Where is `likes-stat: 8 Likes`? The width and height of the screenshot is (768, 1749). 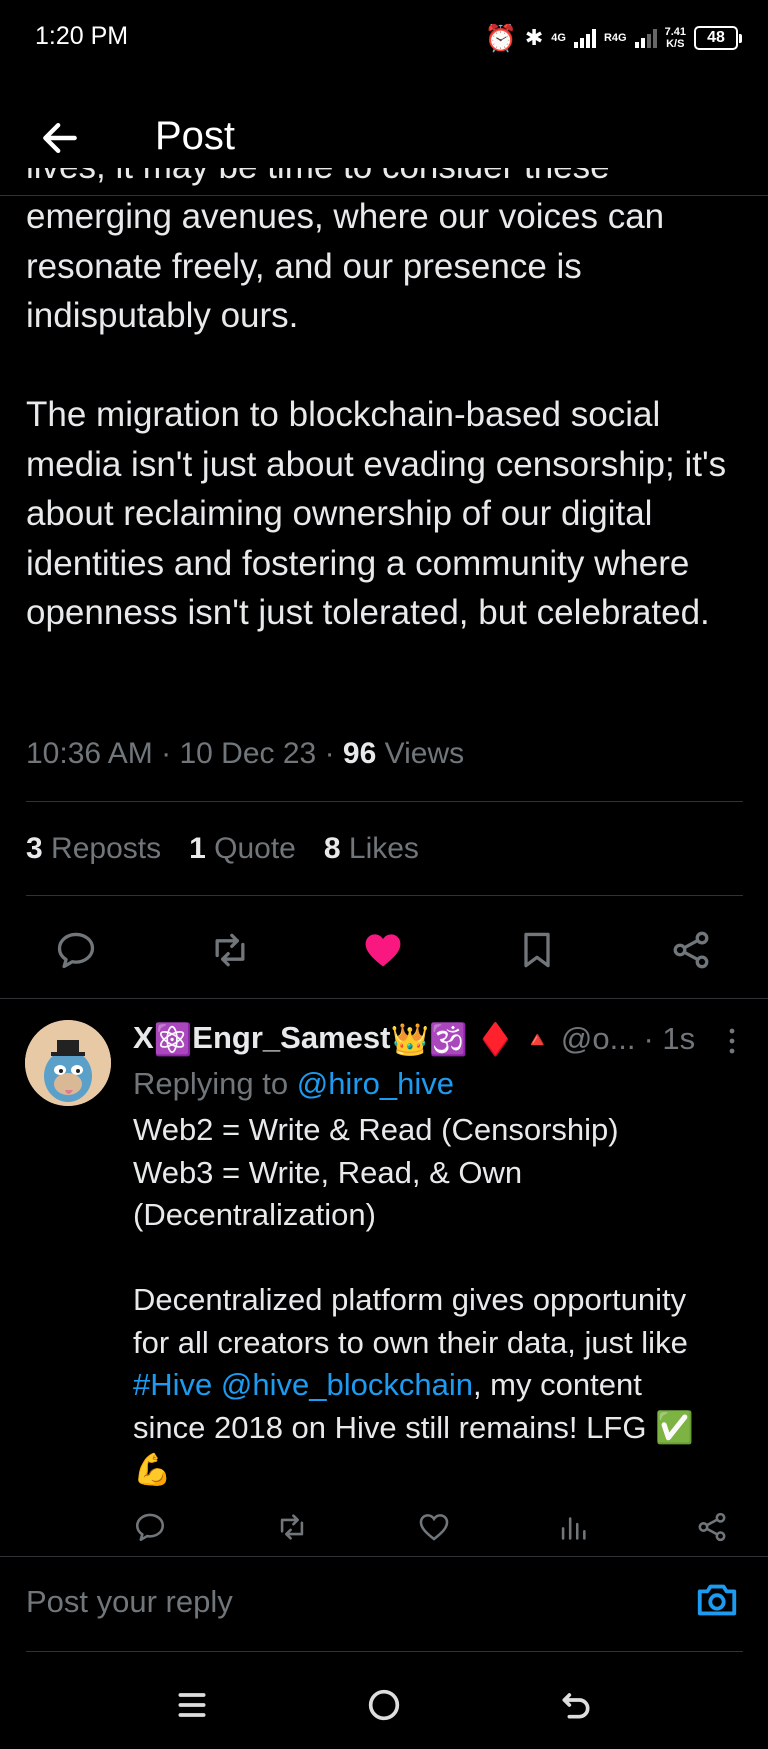 likes-stat: 8 Likes is located at coordinates (371, 849).